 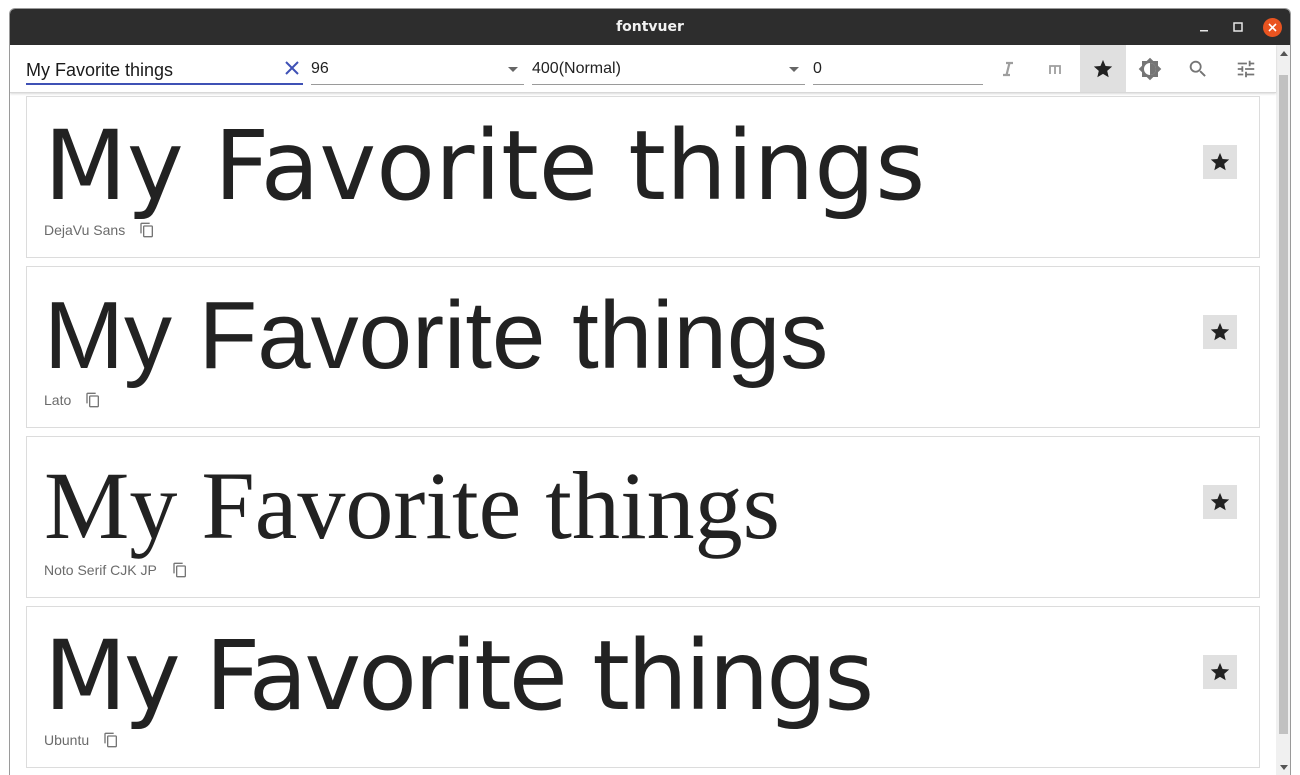 I want to click on font-name-label: Lato, so click(x=58, y=400).